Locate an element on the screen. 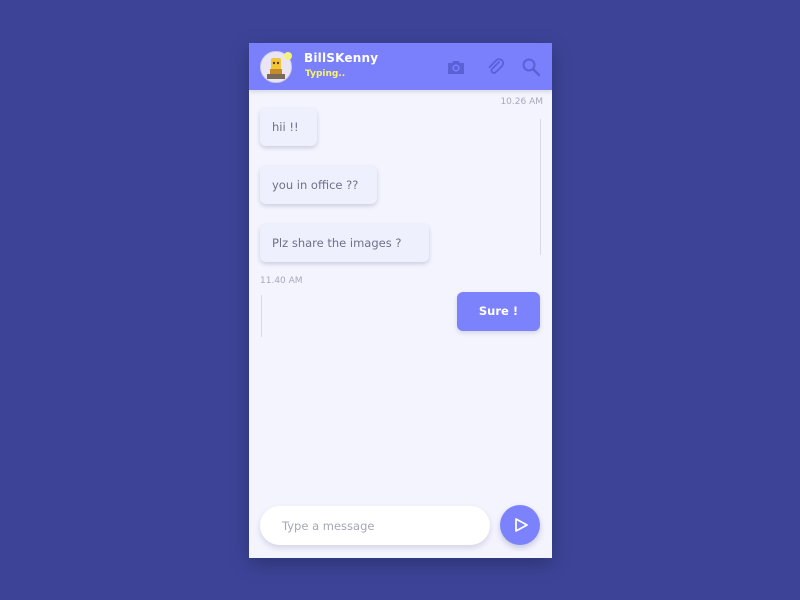 The width and height of the screenshot is (800, 600). timestamp: 10.26 AM is located at coordinates (521, 102).